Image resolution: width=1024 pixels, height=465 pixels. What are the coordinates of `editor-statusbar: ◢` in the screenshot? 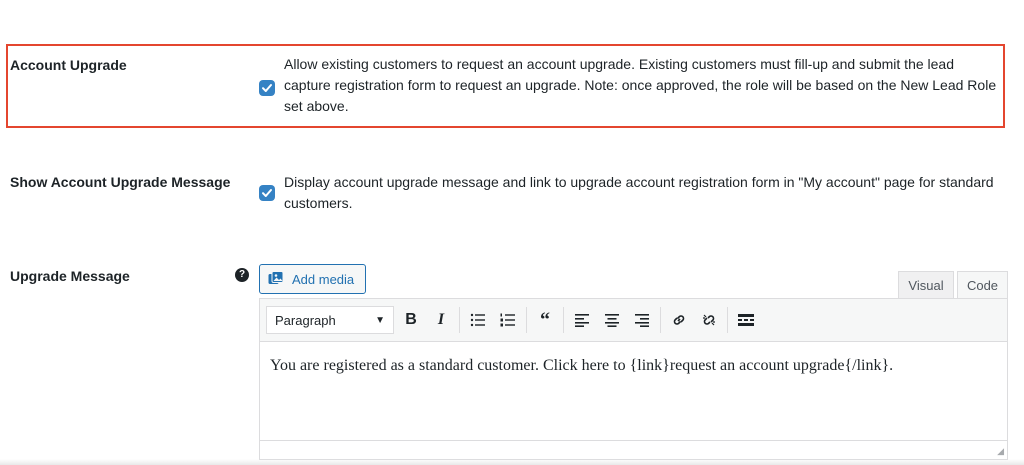 It's located at (633, 449).